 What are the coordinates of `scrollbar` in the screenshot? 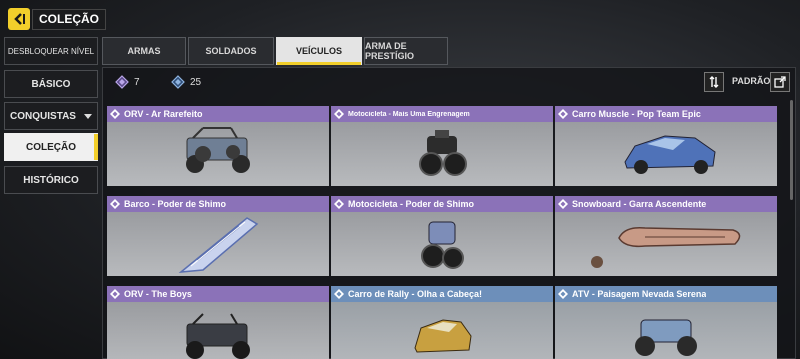 It's located at (791, 150).